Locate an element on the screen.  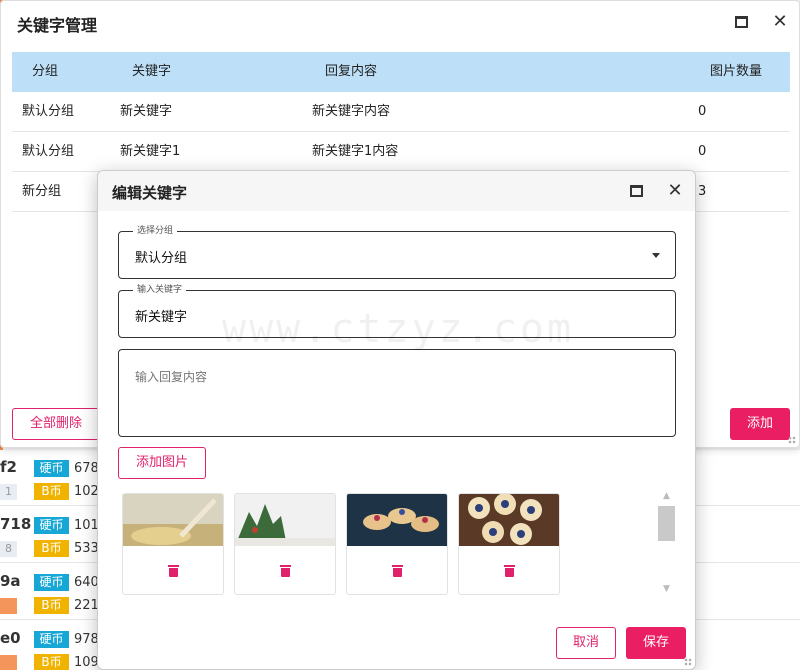
image-list is located at coordinates (392, 545).